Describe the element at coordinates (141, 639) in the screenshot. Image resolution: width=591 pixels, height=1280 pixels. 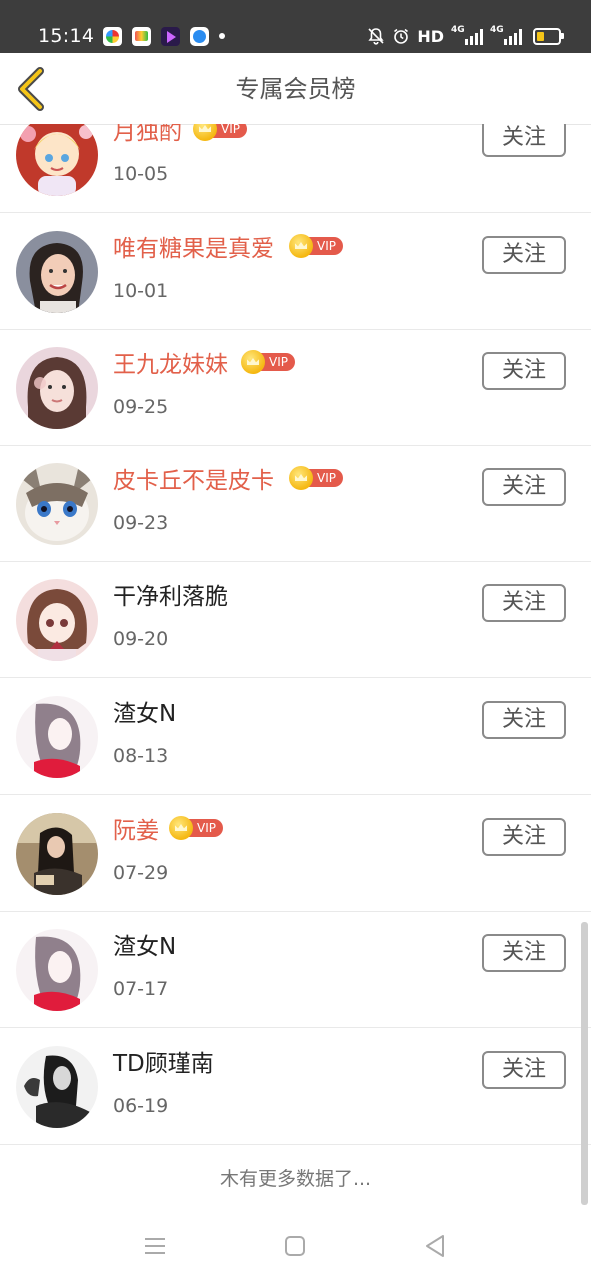
I see `join-date: 09-20` at that location.